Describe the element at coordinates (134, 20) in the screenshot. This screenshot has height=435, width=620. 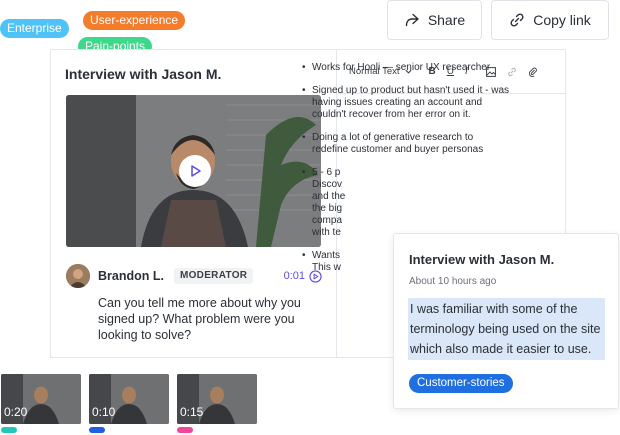
I see `tag-user-experience: User-experience` at that location.